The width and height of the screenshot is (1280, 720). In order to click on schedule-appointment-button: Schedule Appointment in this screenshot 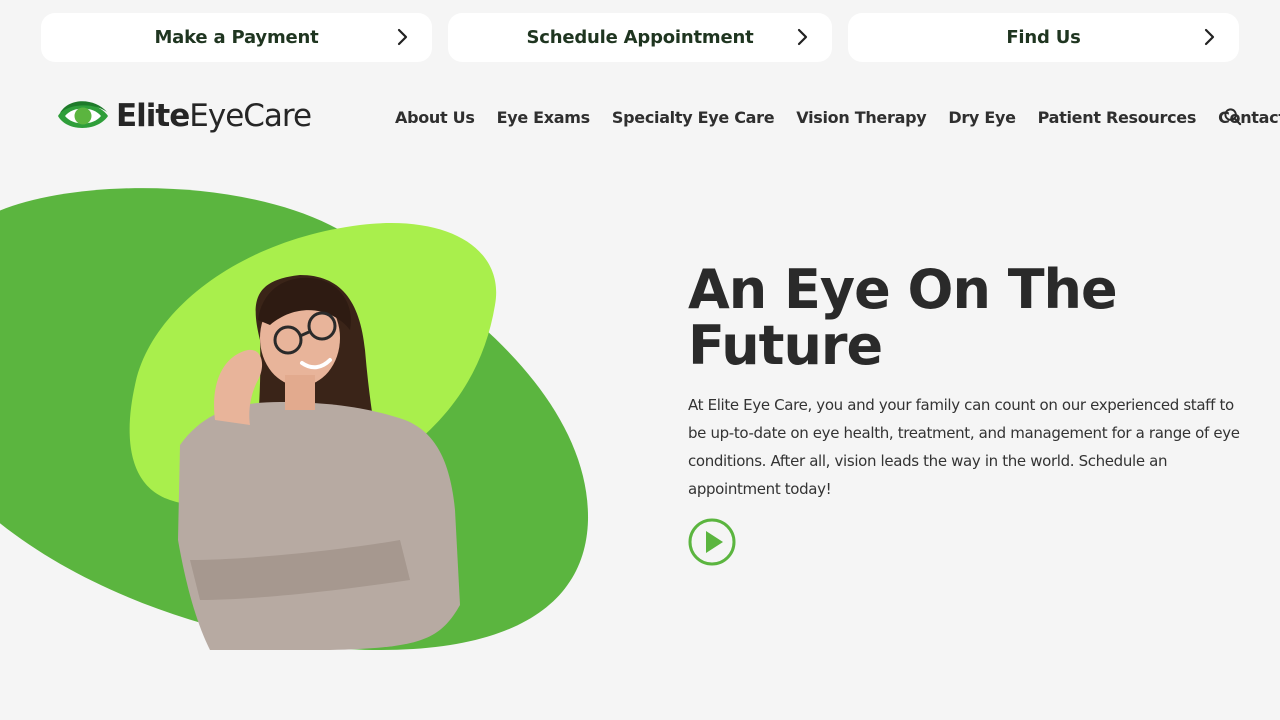, I will do `click(640, 37)`.